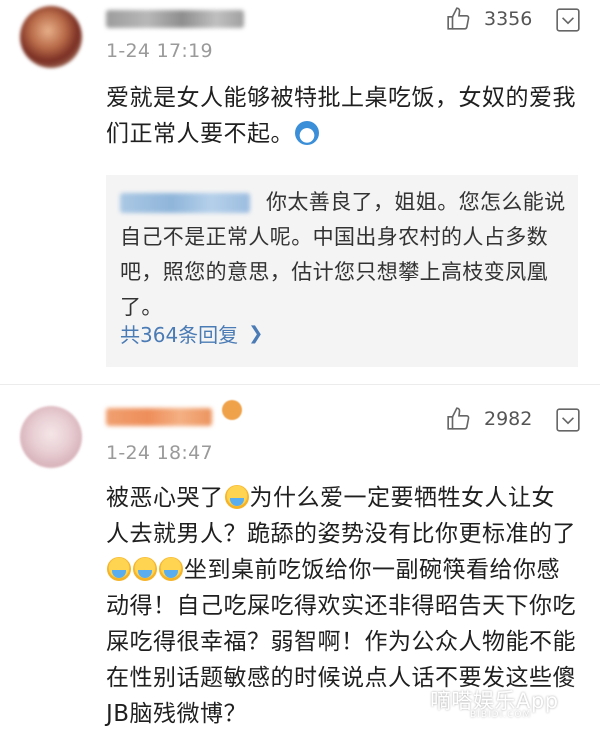  Describe the element at coordinates (508, 19) in the screenshot. I see `like-count: 3356` at that location.